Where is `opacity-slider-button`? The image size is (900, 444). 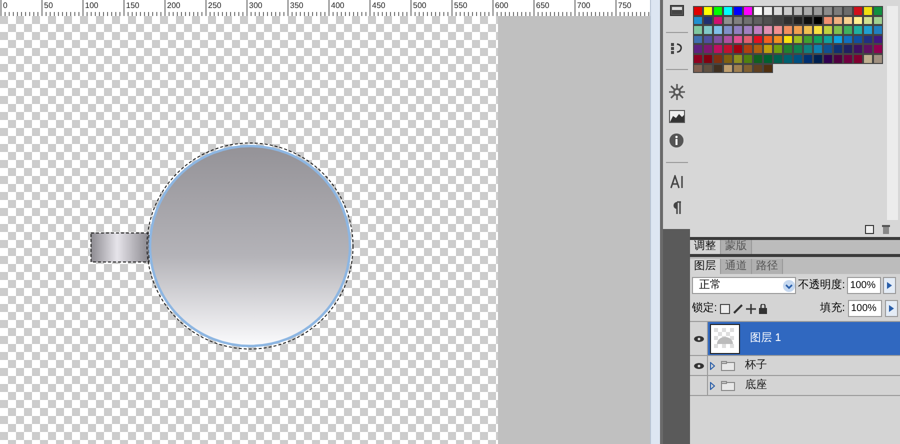 opacity-slider-button is located at coordinates (889, 285).